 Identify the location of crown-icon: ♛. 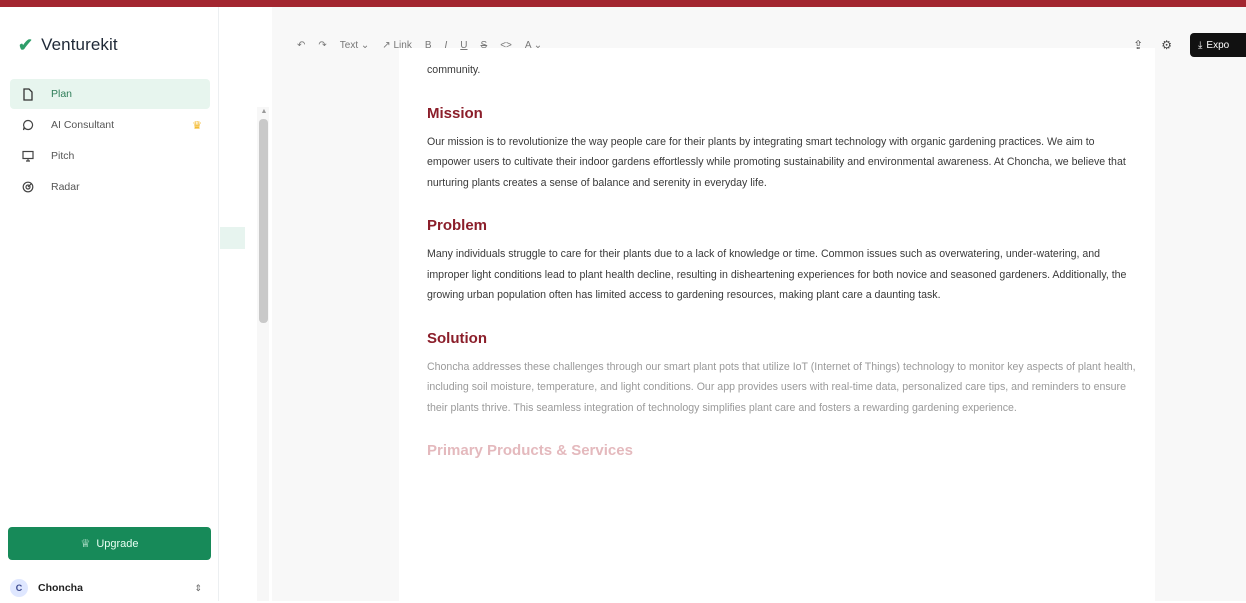
(197, 125).